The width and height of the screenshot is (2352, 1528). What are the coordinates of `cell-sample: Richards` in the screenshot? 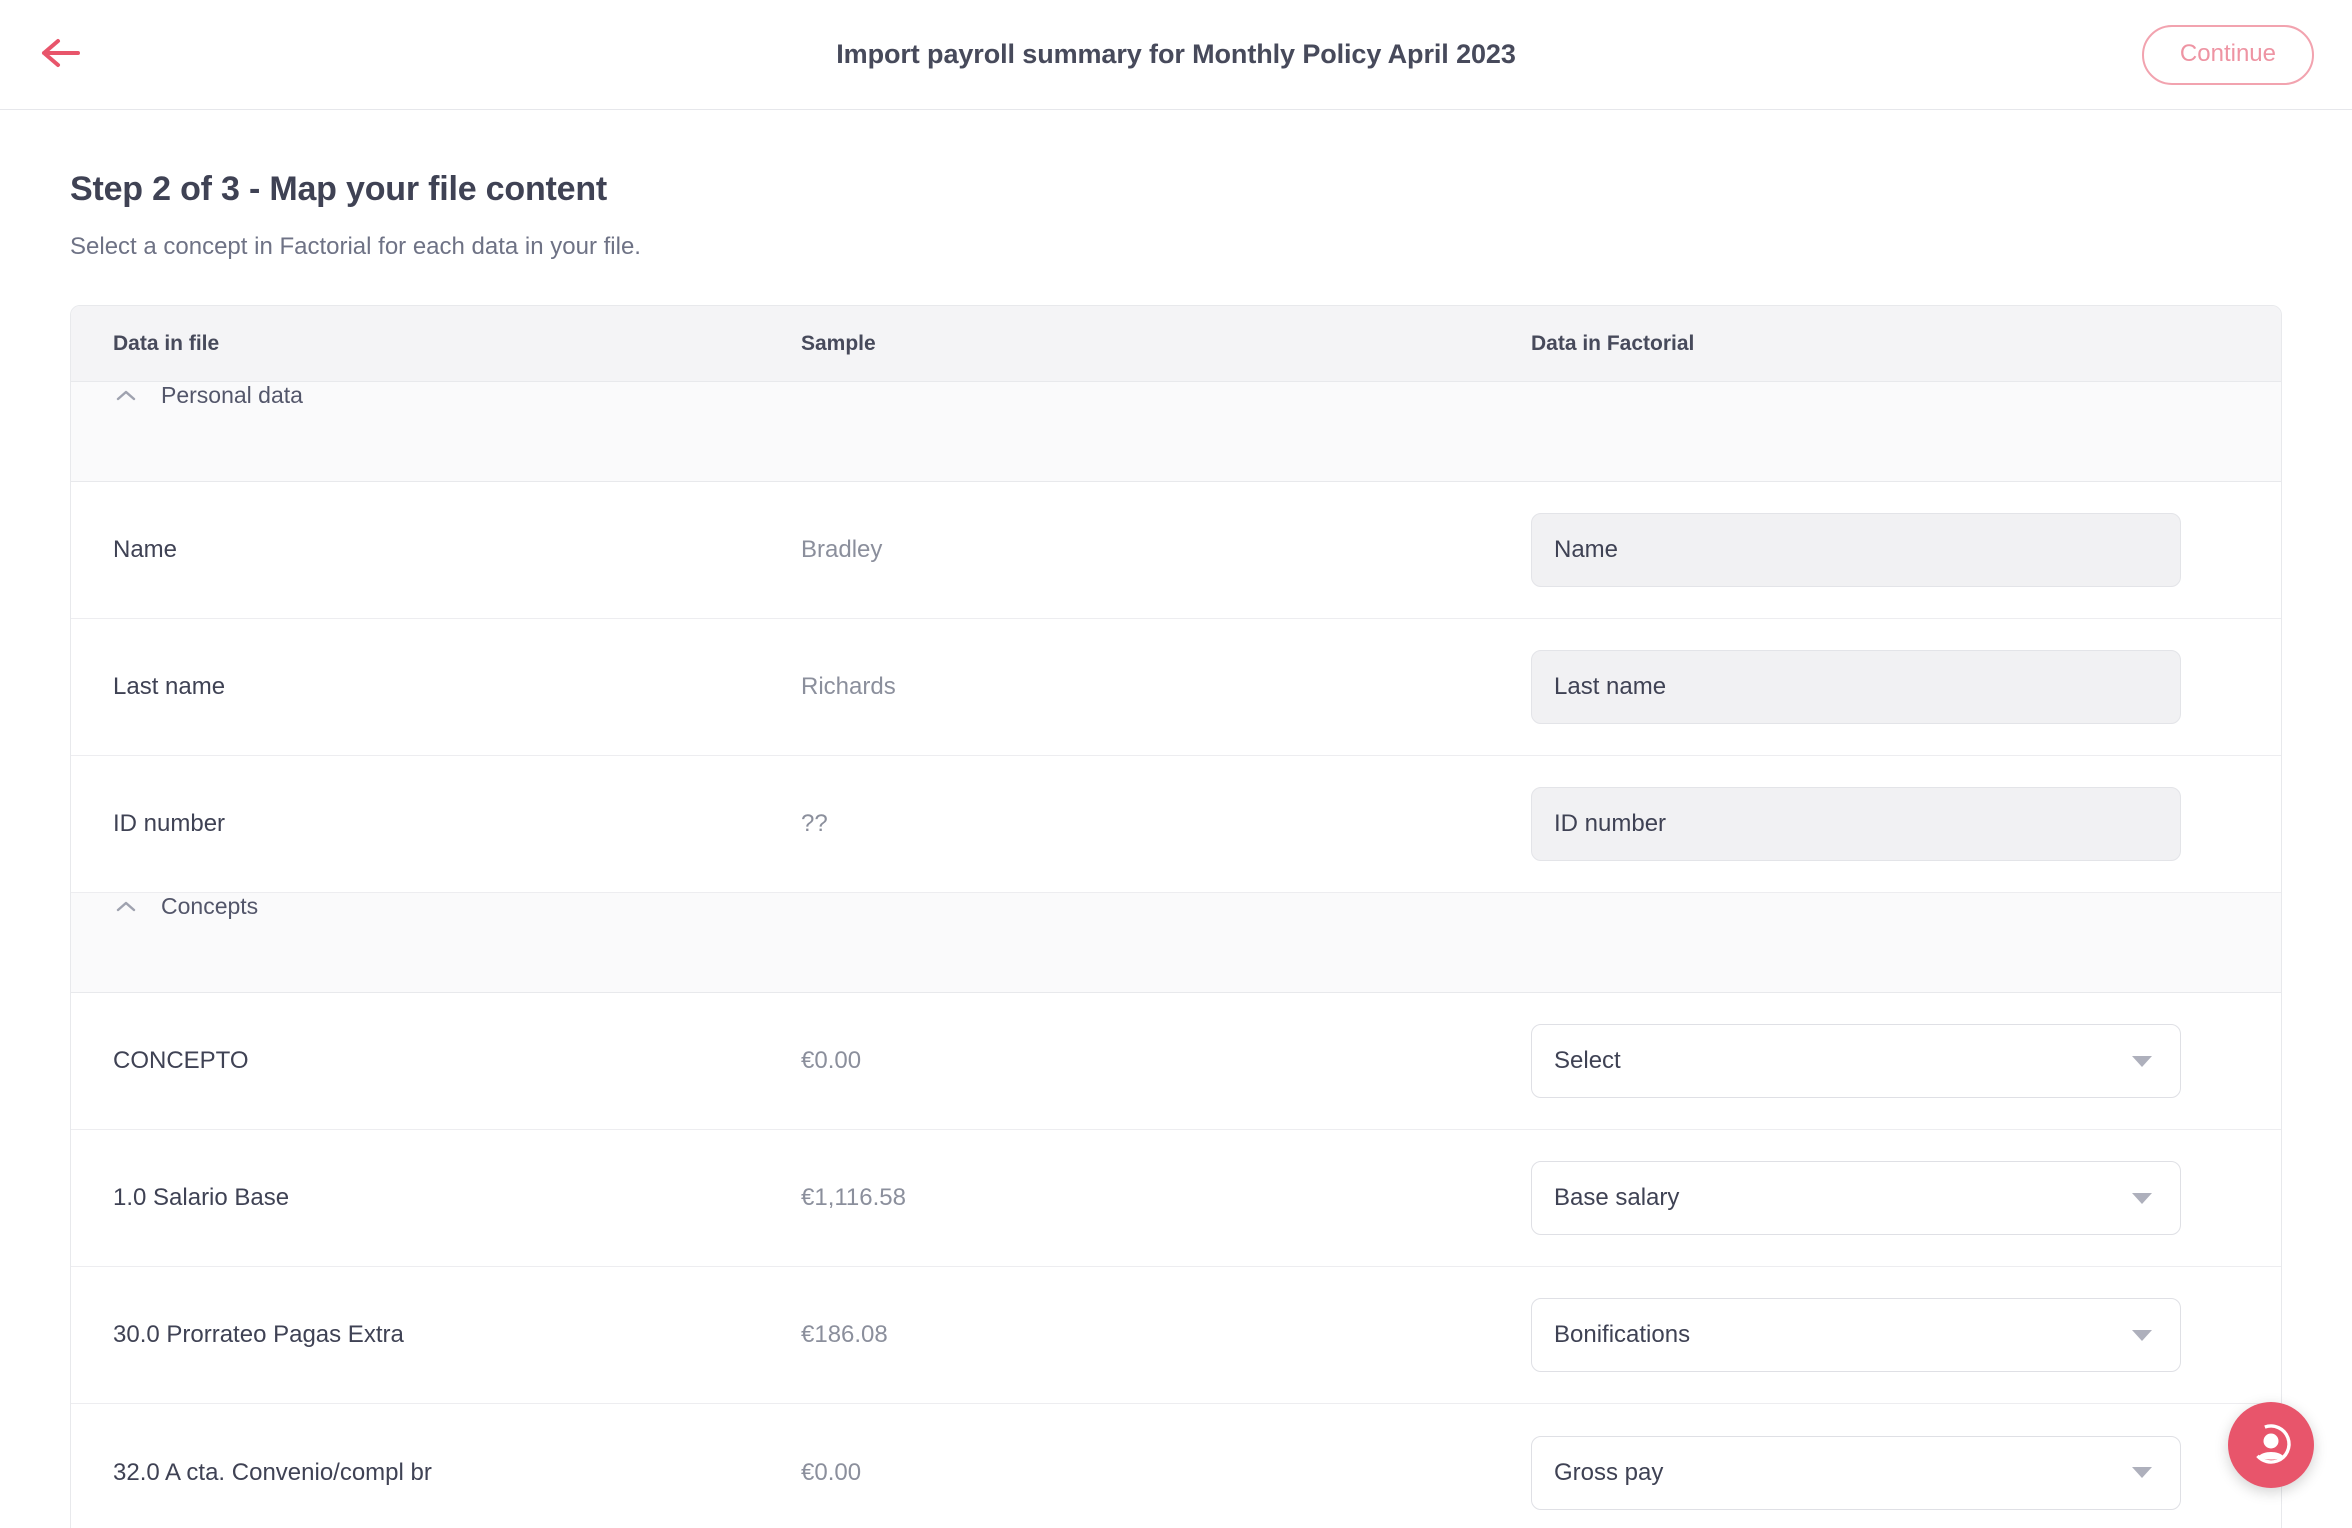 It's located at (848, 686).